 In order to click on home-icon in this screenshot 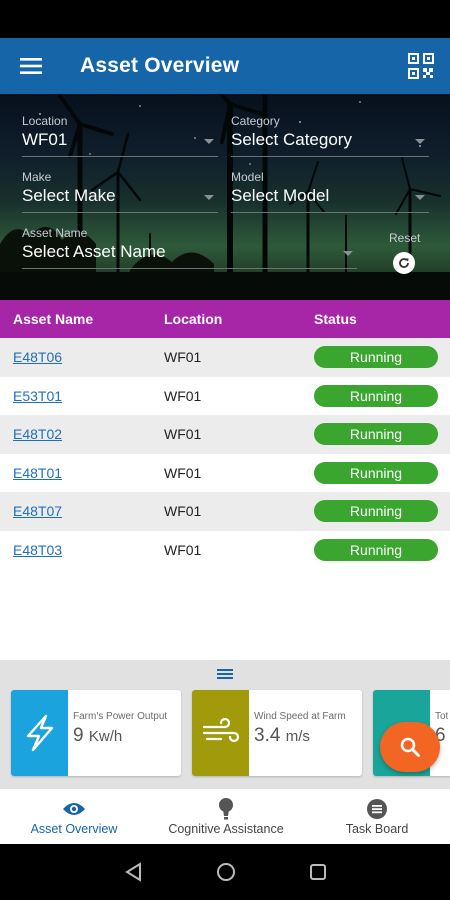, I will do `click(226, 872)`.